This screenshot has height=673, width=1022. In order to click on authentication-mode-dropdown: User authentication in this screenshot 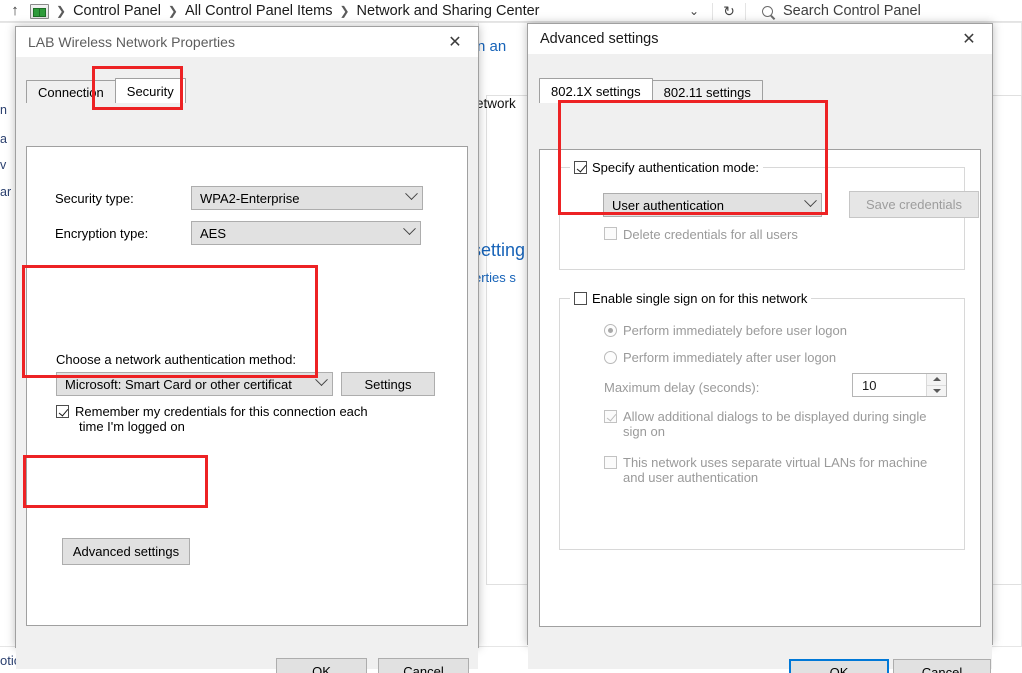, I will do `click(712, 205)`.